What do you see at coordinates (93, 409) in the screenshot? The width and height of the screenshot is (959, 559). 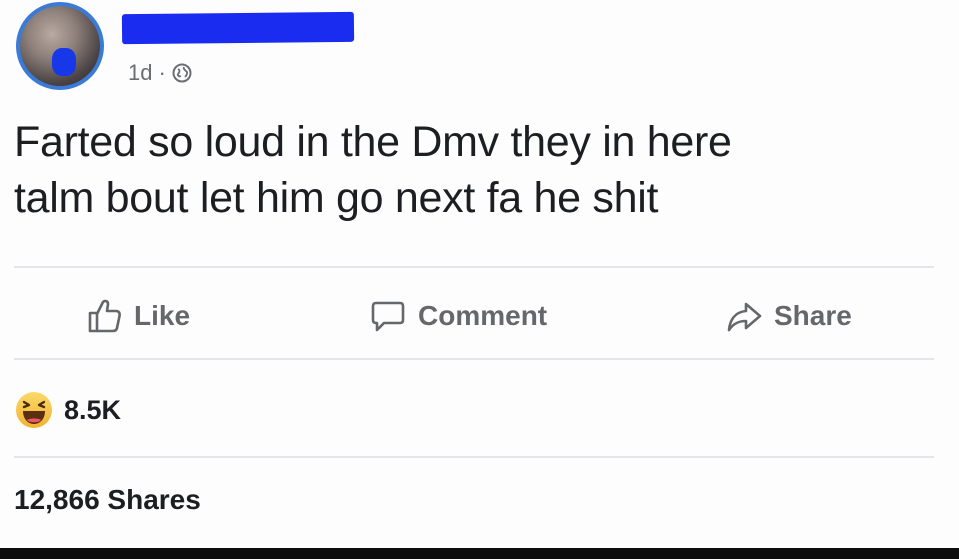 I see `reaction-count: 8.5K` at bounding box center [93, 409].